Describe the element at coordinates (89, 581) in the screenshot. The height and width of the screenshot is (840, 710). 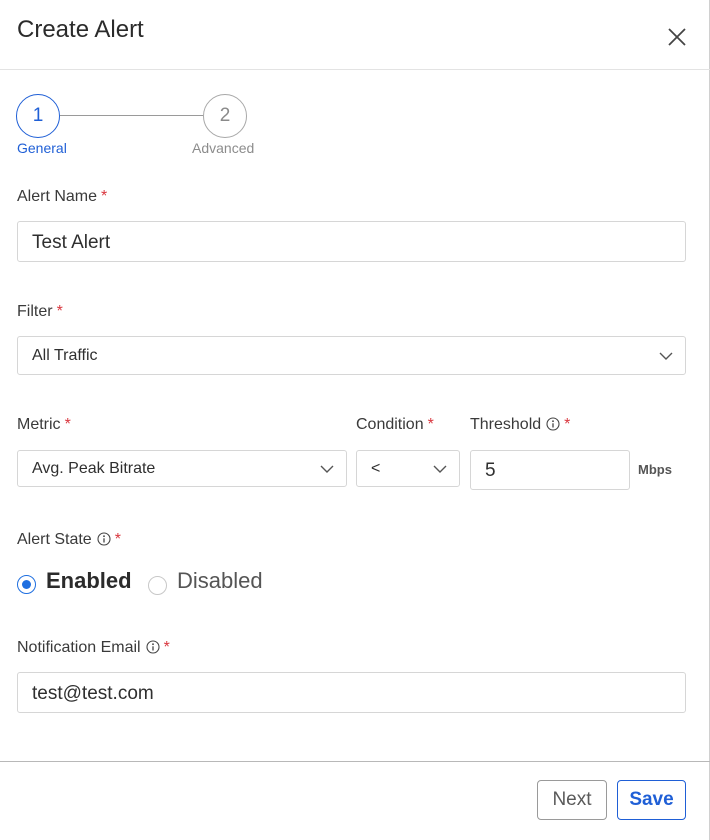
I see `enabled-radio-label: Enabled` at that location.